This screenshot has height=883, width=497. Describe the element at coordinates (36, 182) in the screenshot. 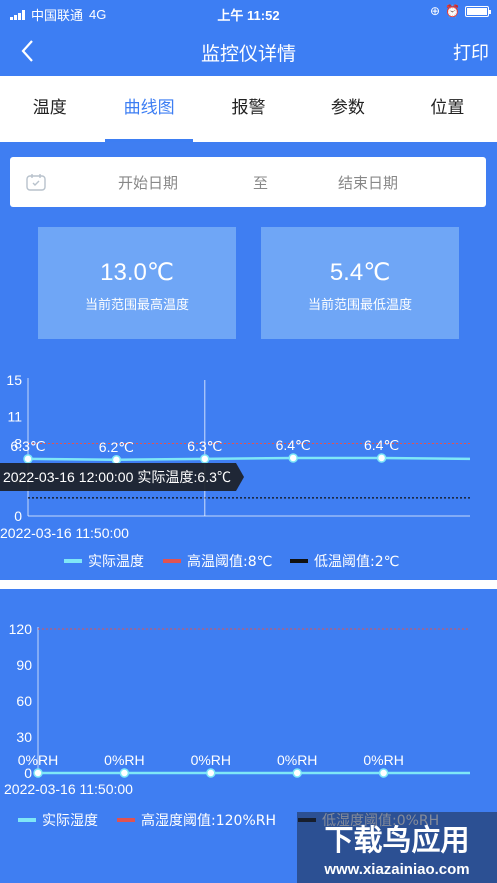

I see `calendar-icon` at that location.